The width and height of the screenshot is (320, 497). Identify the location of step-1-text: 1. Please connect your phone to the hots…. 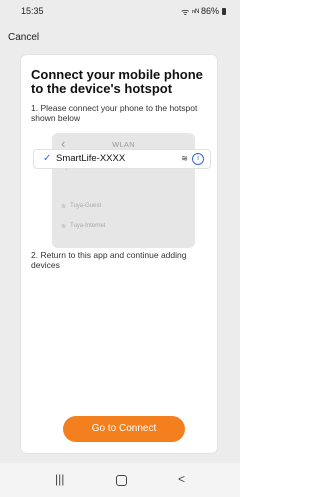
(114, 113).